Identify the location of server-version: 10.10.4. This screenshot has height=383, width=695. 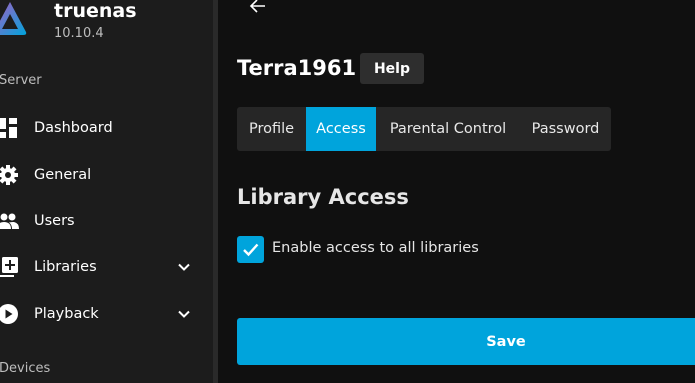
(79, 33).